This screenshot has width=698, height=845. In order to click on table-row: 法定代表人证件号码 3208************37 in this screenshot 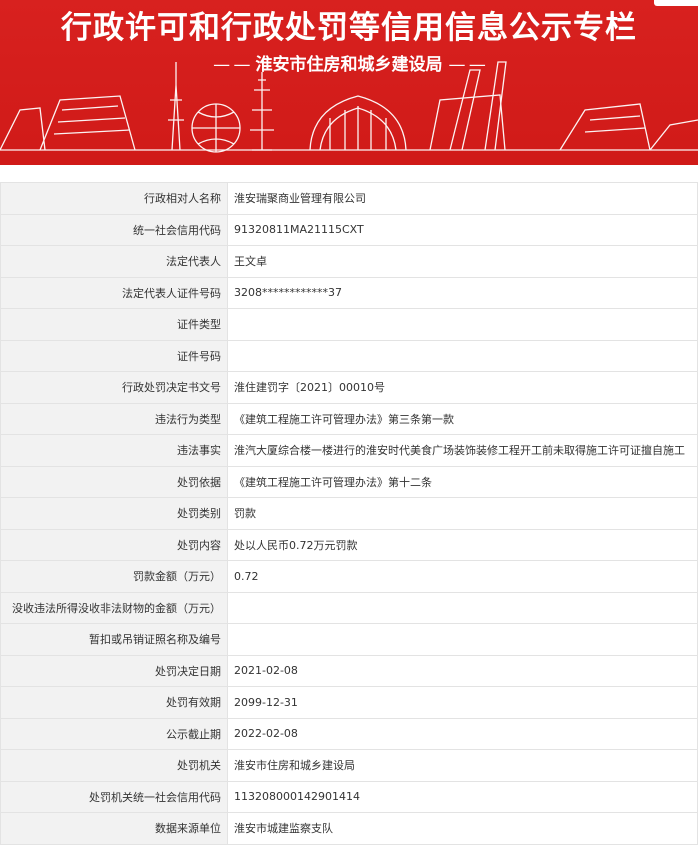, I will do `click(349, 292)`.